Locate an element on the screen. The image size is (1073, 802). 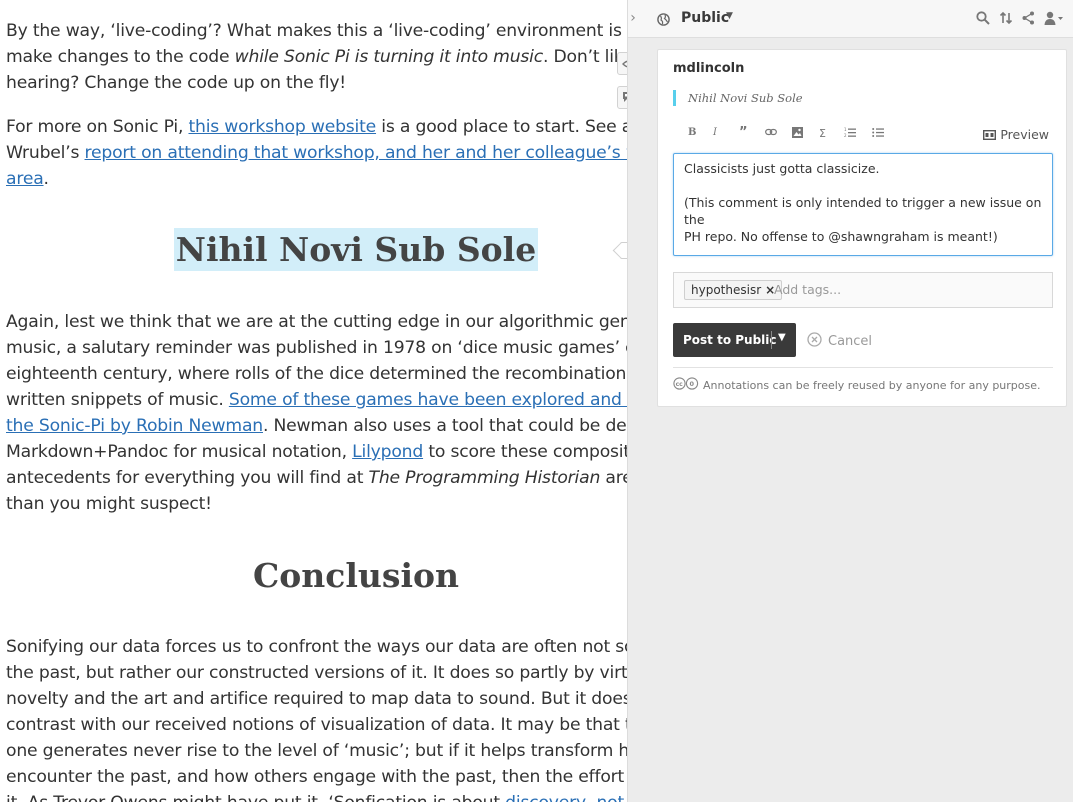
dice-games-link-continued: the Sonic-Pi by Robin Newman is located at coordinates (134, 426).